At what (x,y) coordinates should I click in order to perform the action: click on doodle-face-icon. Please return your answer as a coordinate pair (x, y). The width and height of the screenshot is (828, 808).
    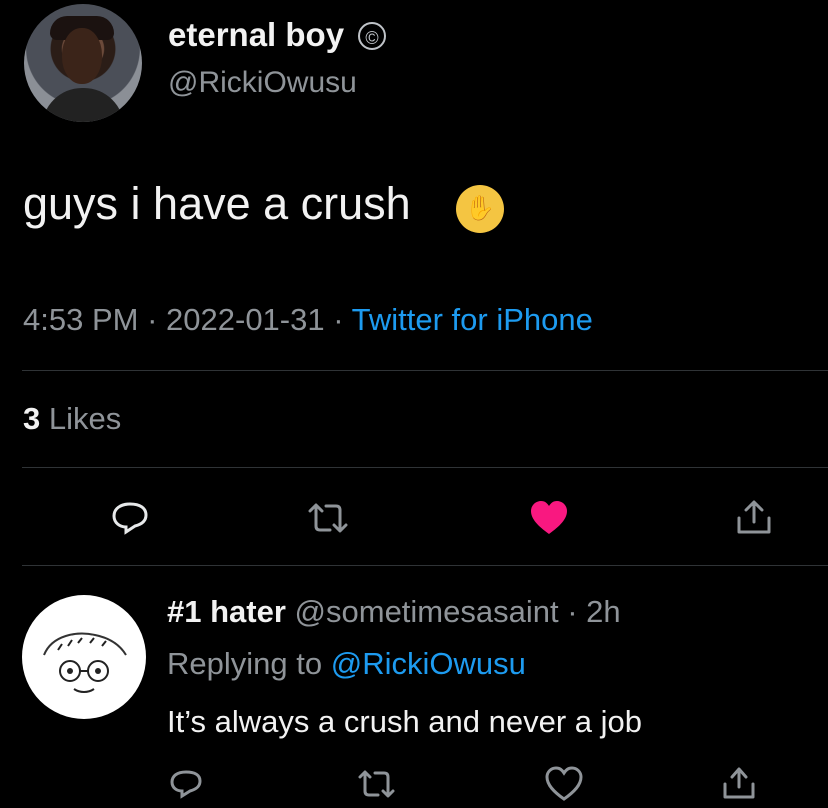
    Looking at the image, I should click on (85, 662).